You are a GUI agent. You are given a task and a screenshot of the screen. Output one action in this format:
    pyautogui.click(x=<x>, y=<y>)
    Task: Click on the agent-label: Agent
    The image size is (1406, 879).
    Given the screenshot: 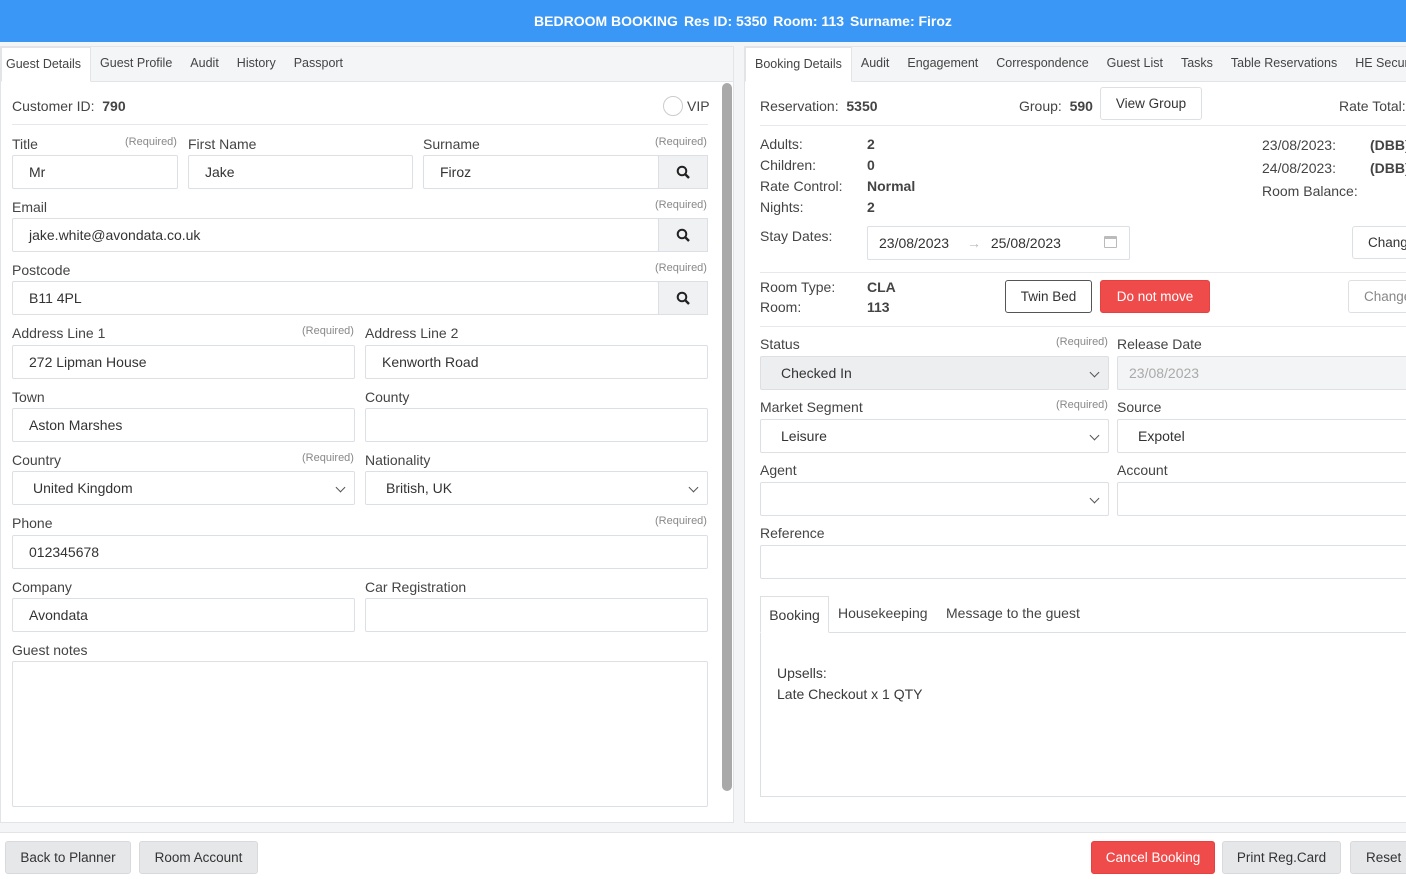 What is the action you would take?
    pyautogui.click(x=778, y=470)
    